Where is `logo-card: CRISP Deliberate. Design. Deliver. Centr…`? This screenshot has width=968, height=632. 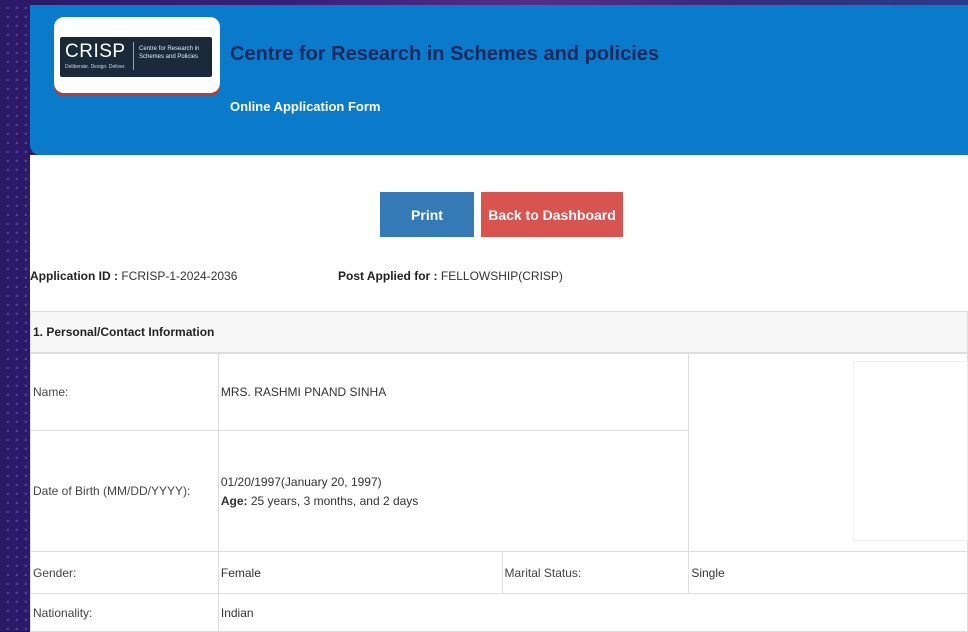 logo-card: CRISP Deliberate. Design. Deliver. Centr… is located at coordinates (137, 55).